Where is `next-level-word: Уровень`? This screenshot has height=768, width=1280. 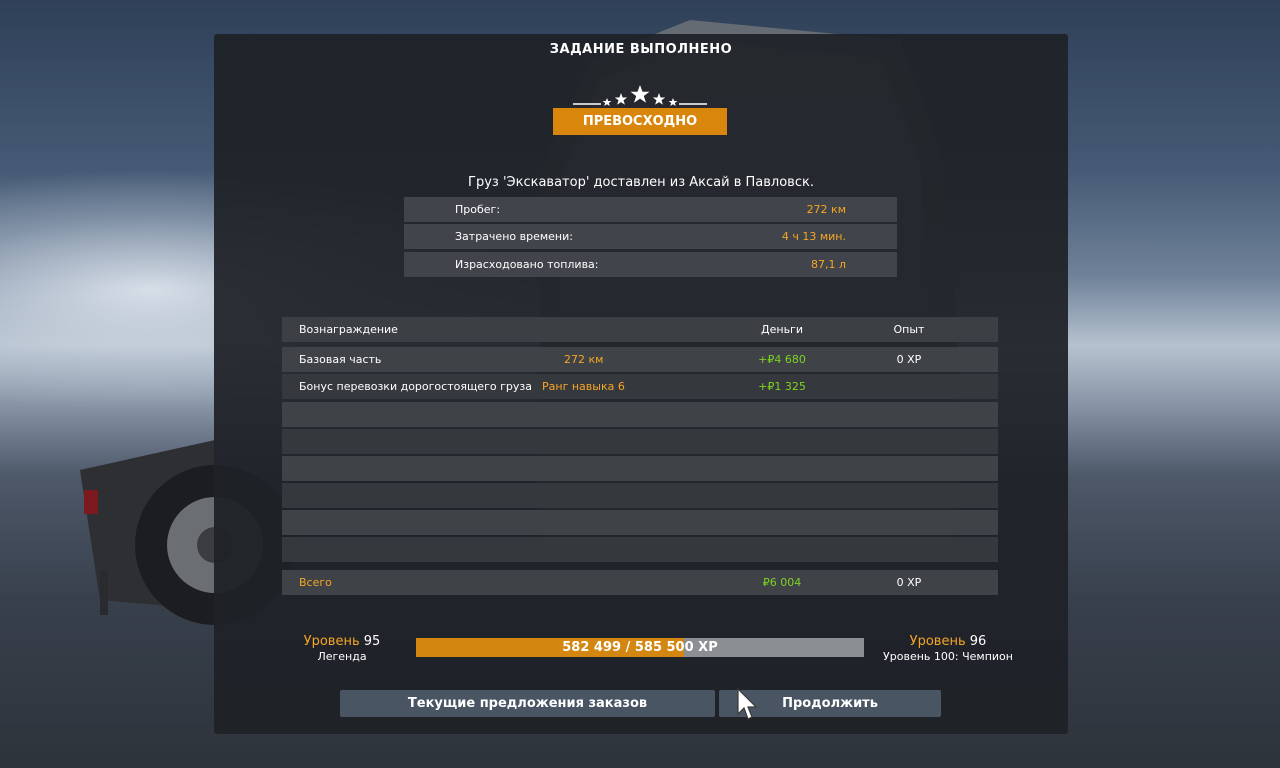
next-level-word: Уровень is located at coordinates (937, 641).